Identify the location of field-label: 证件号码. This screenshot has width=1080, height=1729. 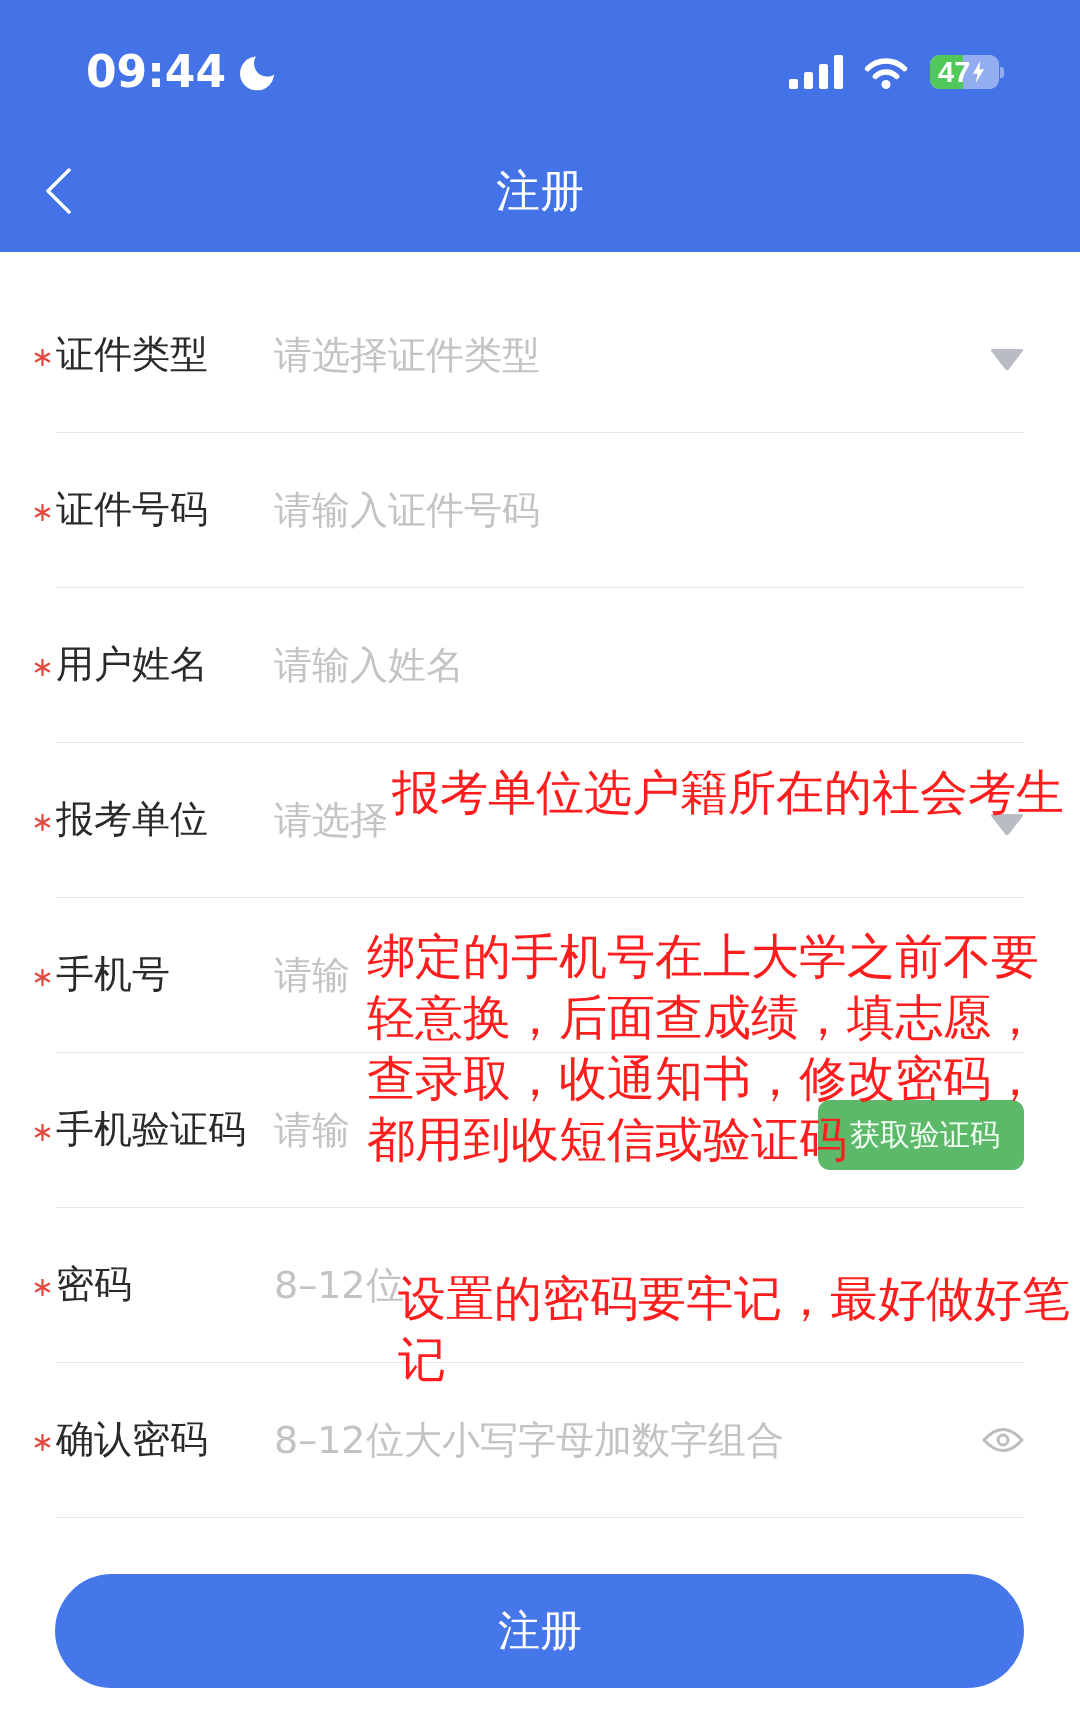
(132, 510).